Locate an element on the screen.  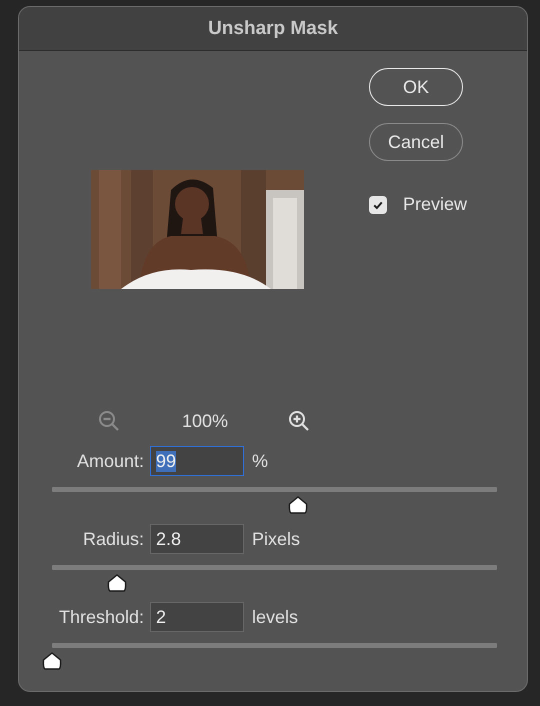
ok-button: OK is located at coordinates (416, 87).